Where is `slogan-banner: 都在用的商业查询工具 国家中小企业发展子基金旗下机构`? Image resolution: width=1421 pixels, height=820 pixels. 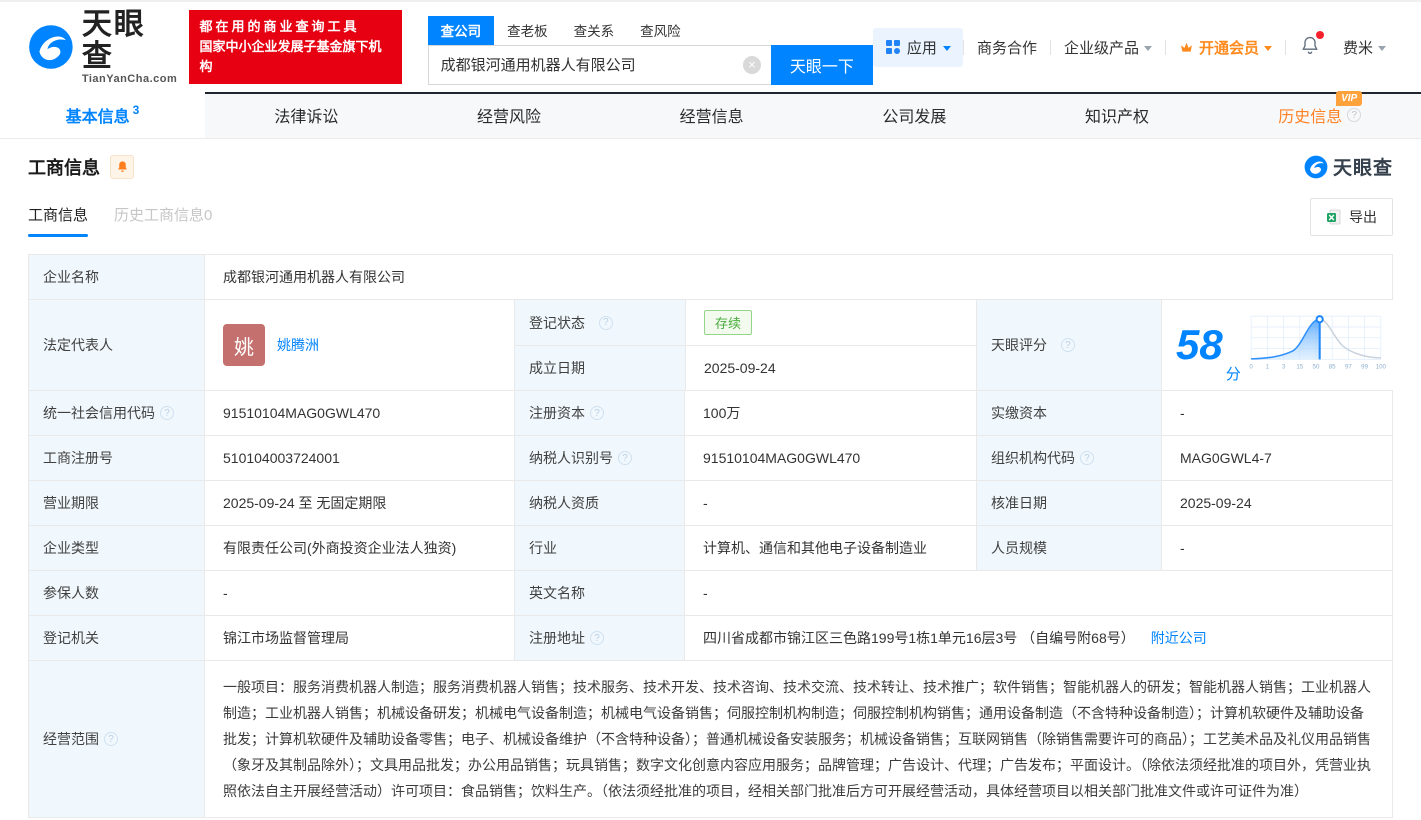
slogan-banner: 都在用的商业查询工具 国家中小企业发展子基金旗下机构 is located at coordinates (295, 47).